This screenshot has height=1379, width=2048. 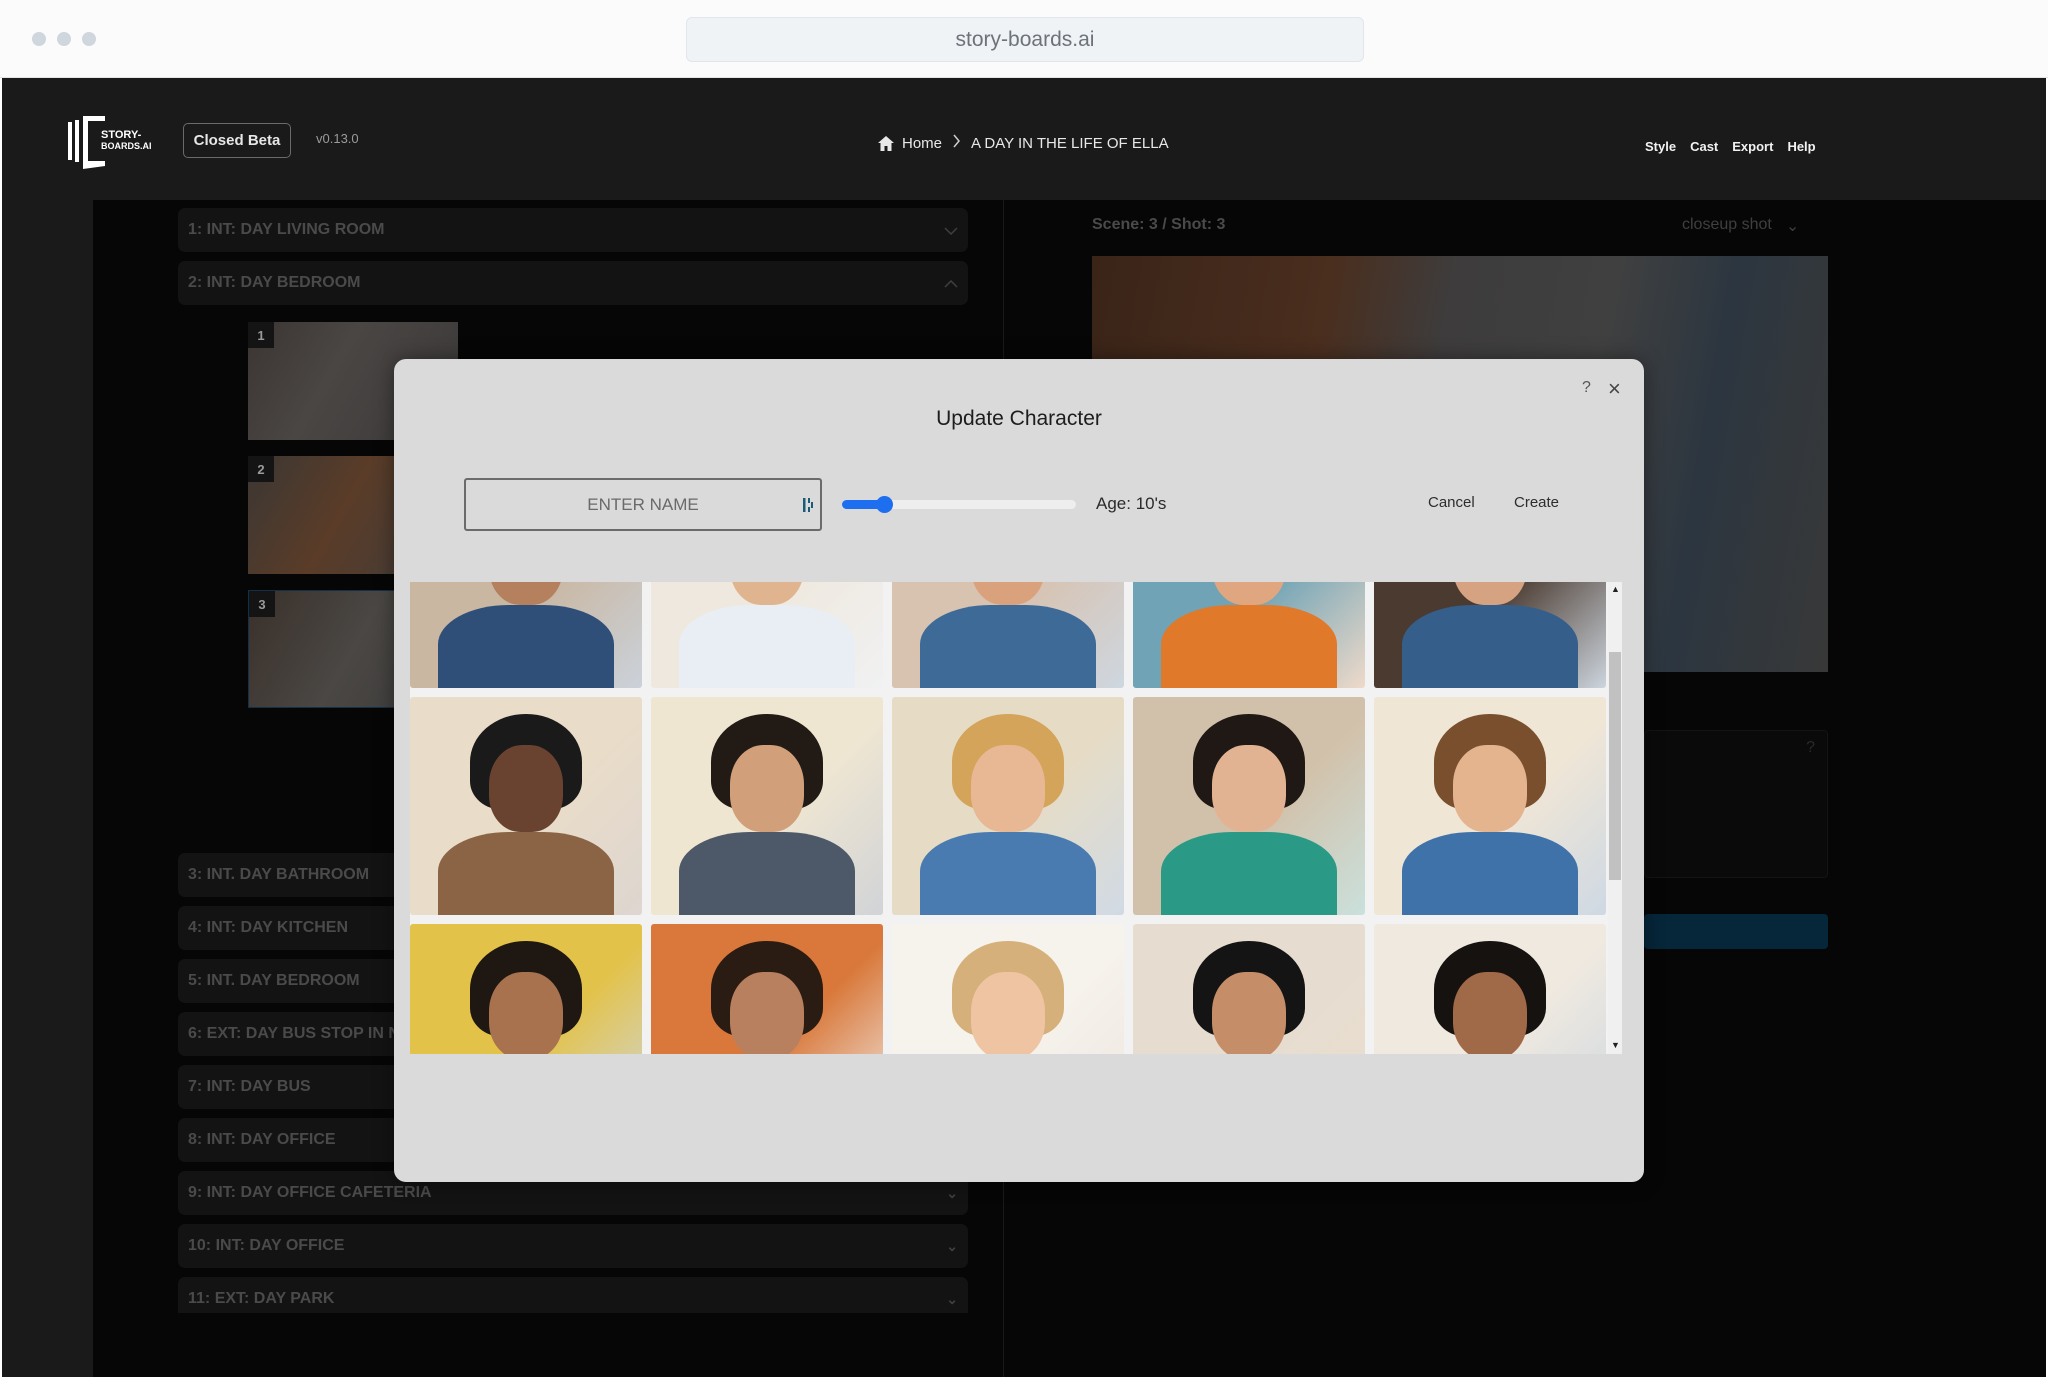 What do you see at coordinates (885, 504) in the screenshot?
I see `age-slider-thumb` at bounding box center [885, 504].